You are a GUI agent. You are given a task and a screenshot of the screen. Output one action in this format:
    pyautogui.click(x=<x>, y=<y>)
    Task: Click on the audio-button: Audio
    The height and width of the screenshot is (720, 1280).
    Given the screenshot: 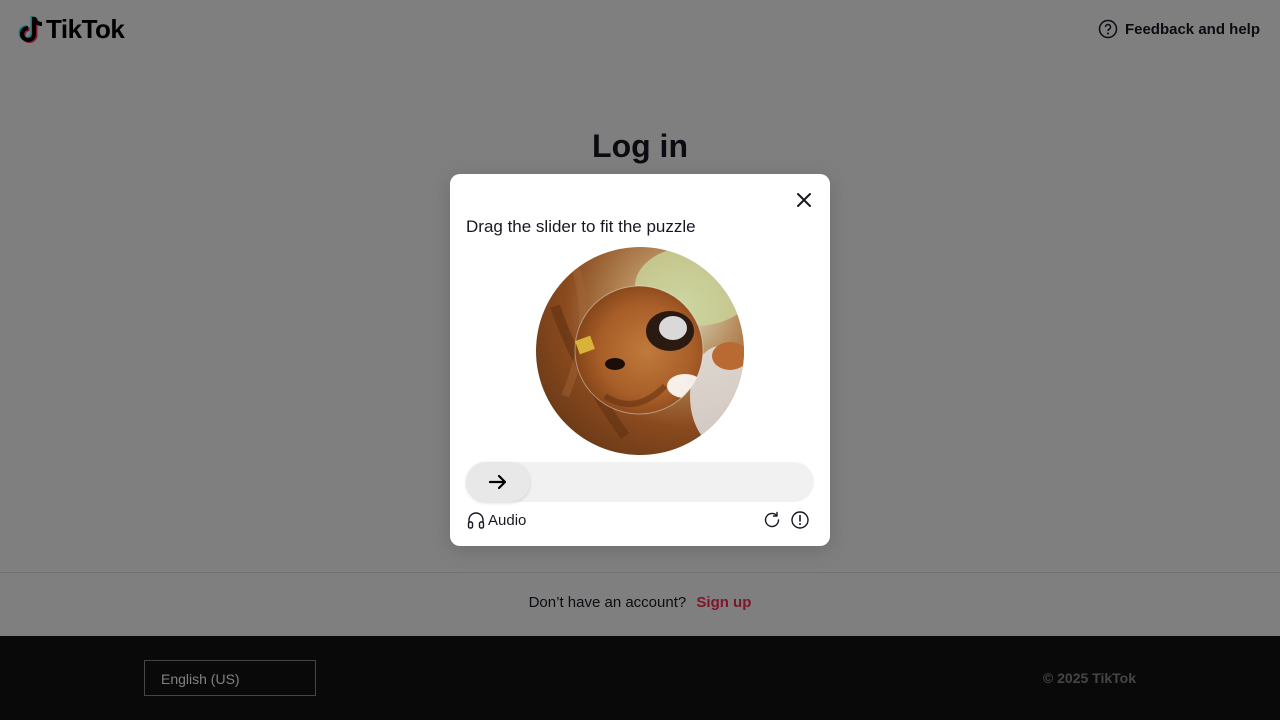 What is the action you would take?
    pyautogui.click(x=496, y=520)
    